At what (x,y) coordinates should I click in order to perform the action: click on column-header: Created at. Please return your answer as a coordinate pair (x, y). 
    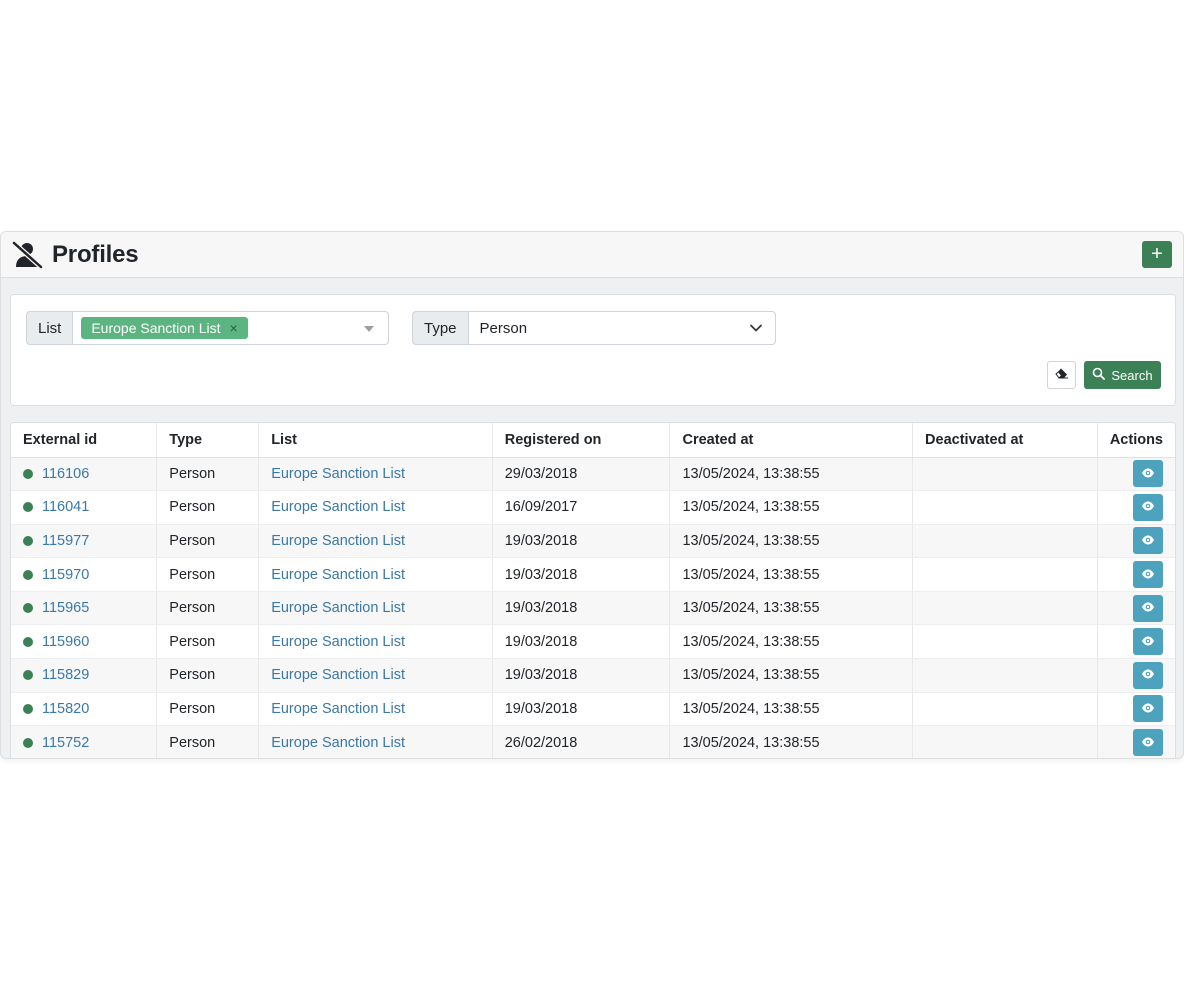
    Looking at the image, I should click on (791, 440).